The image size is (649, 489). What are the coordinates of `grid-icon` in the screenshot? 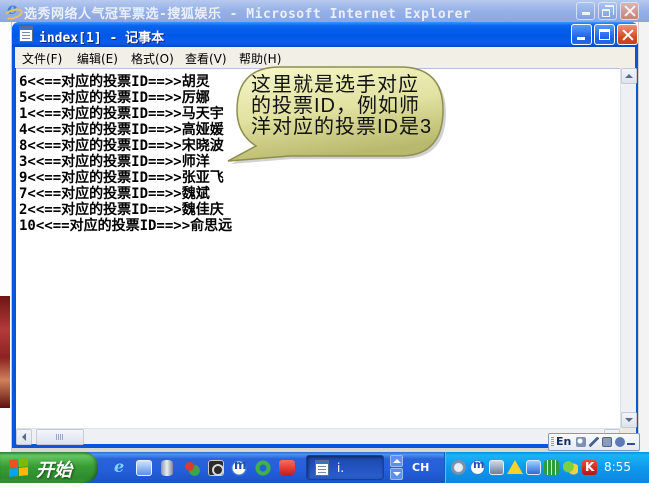 It's located at (551, 467).